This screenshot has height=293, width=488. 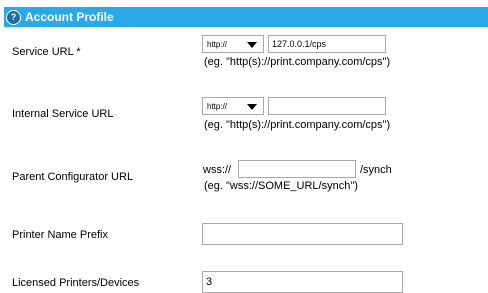 What do you see at coordinates (233, 44) in the screenshot?
I see `service-url-protocol-select: http://` at bounding box center [233, 44].